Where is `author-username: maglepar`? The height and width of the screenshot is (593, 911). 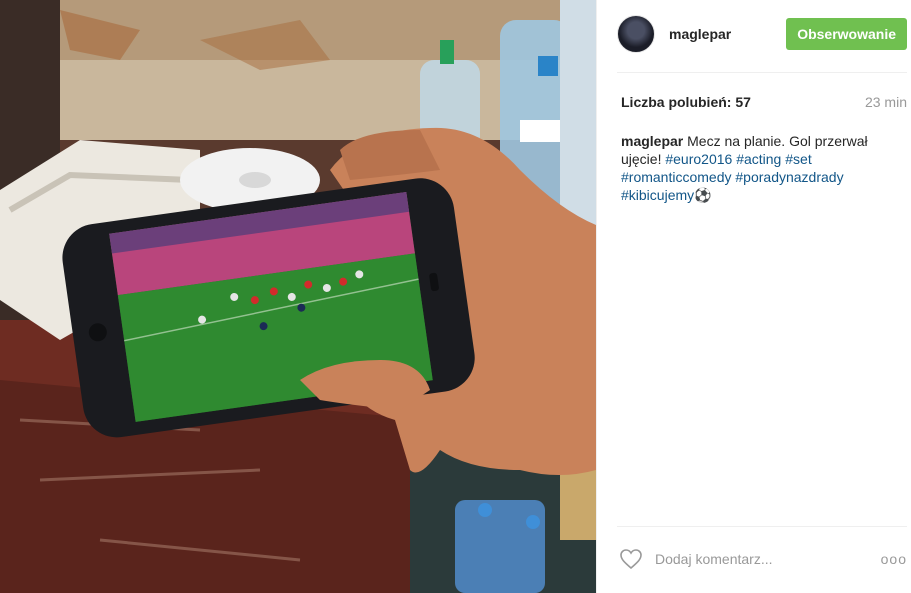 author-username: maglepar is located at coordinates (700, 34).